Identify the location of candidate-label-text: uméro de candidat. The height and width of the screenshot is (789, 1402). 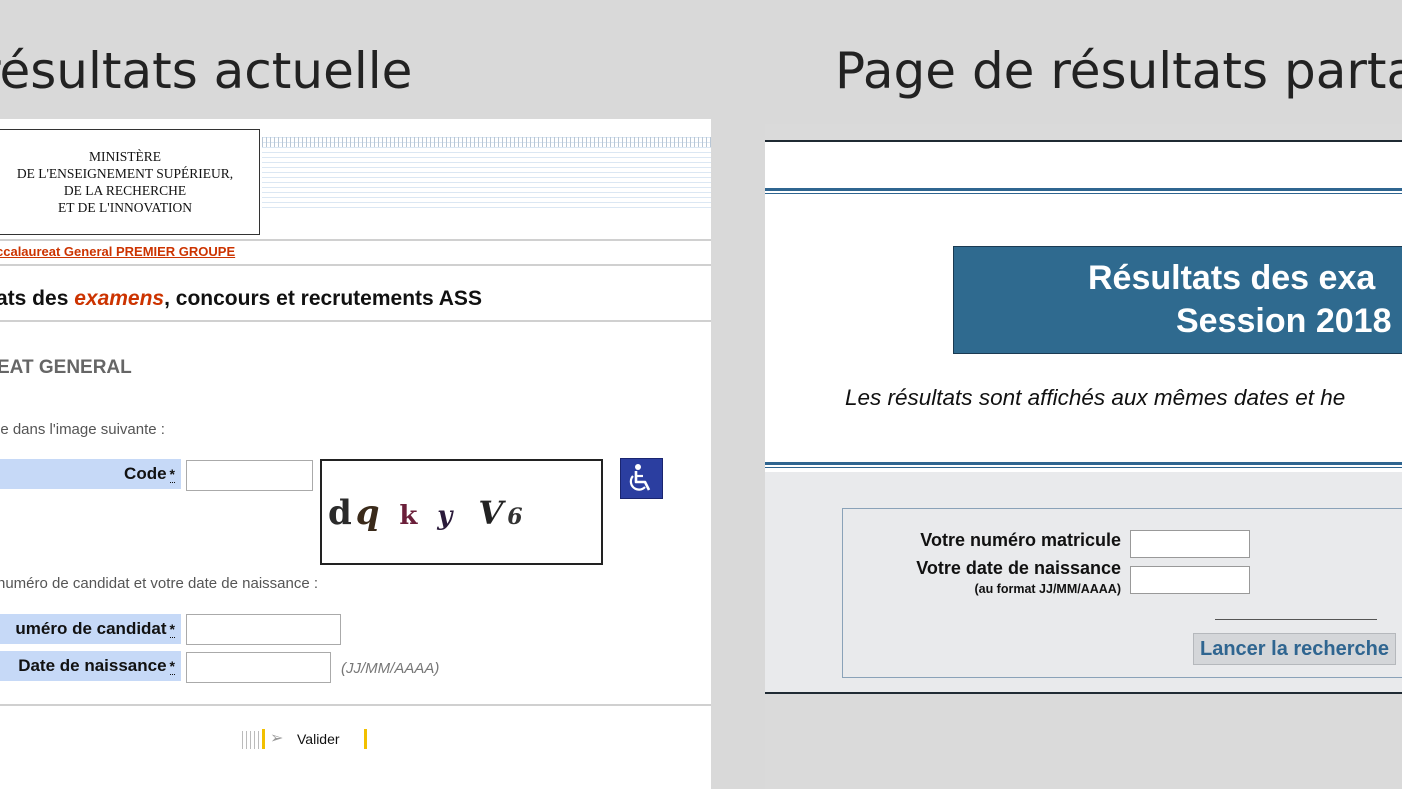
(91, 628).